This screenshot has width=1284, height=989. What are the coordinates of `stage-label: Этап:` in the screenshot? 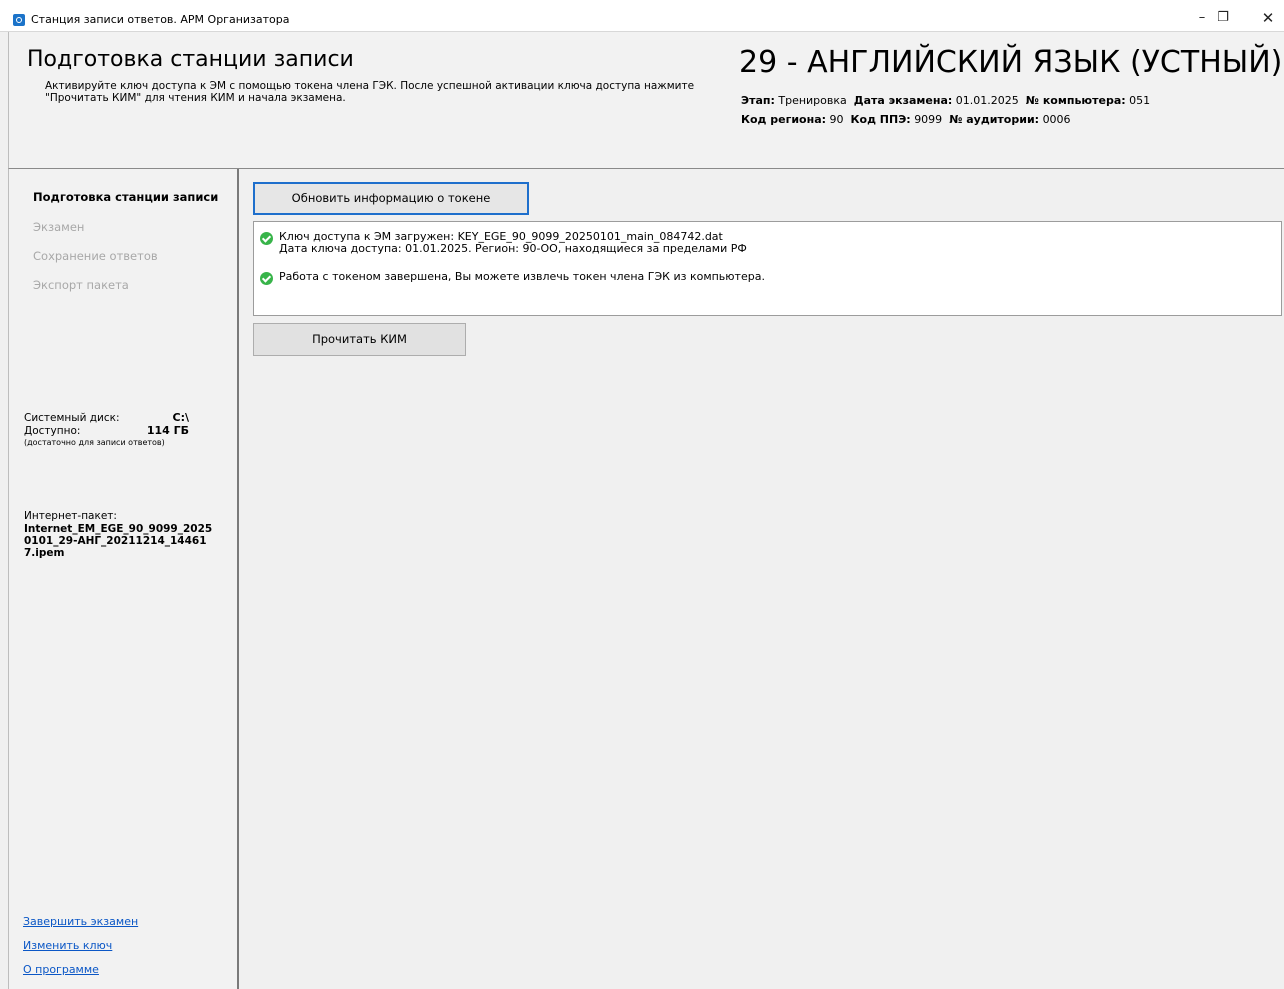 It's located at (758, 100).